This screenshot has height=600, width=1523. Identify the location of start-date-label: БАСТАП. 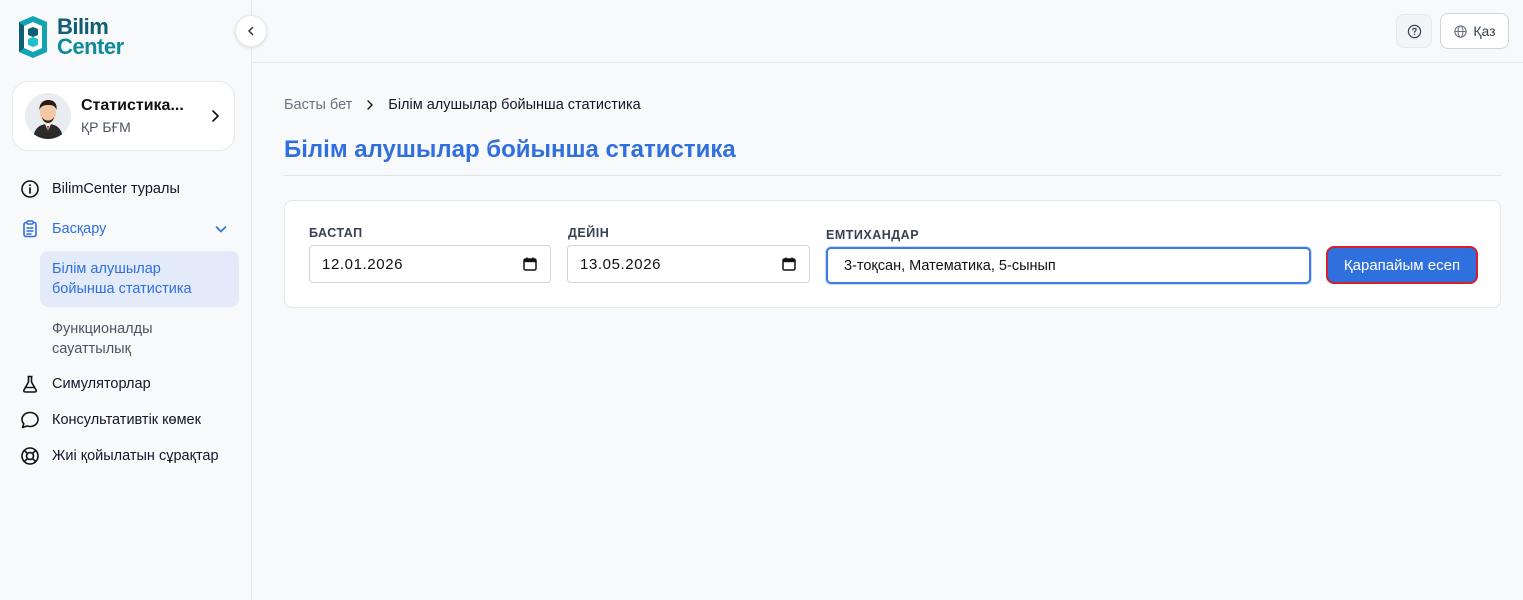
(336, 233).